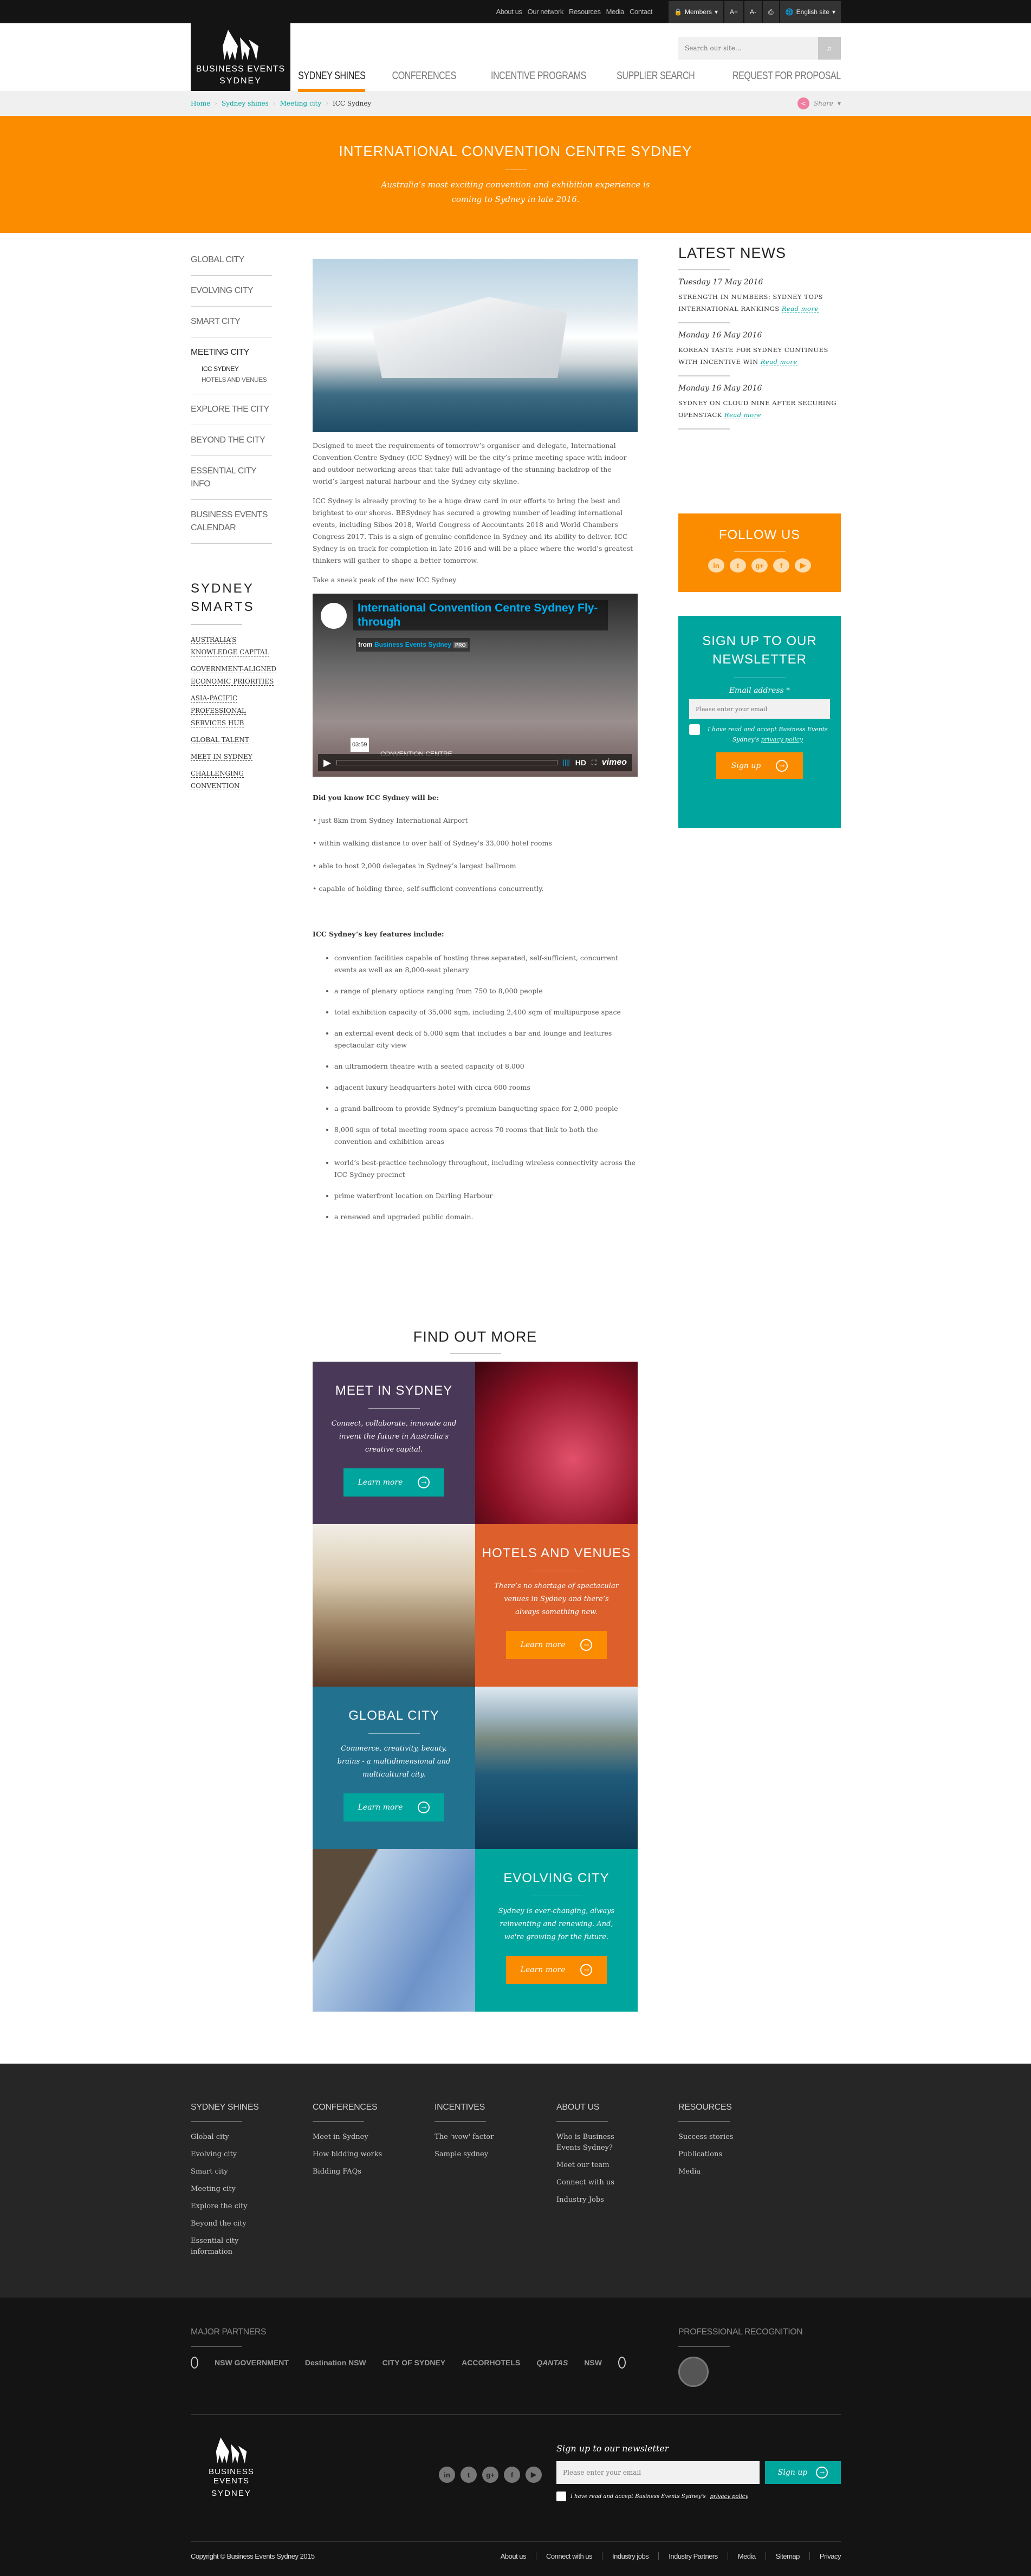  What do you see at coordinates (615, 12) in the screenshot?
I see `utility-link: Media` at bounding box center [615, 12].